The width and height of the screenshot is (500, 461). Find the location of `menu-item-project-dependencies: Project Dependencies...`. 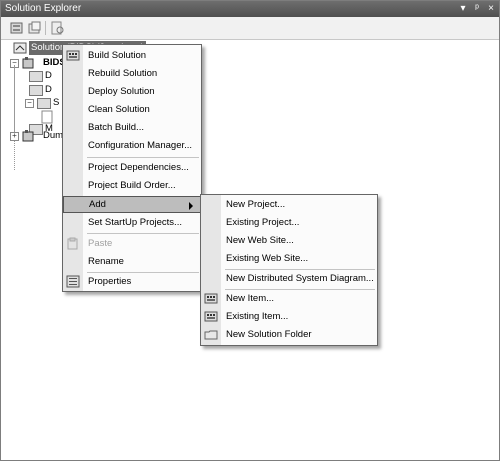

menu-item-project-dependencies: Project Dependencies... is located at coordinates (132, 168).